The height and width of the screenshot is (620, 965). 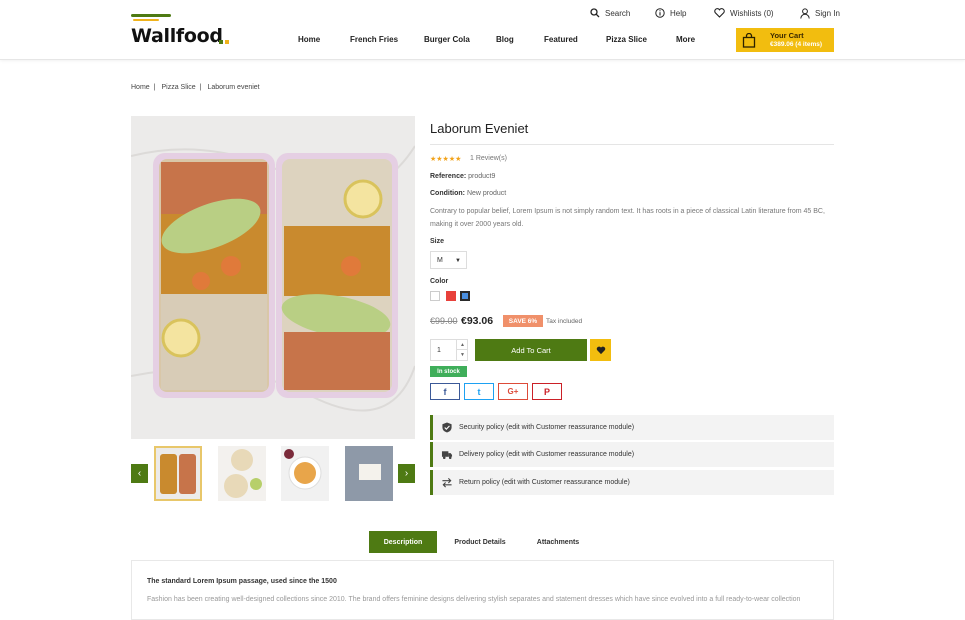 I want to click on breadcrumb: Home | Pizza Slice | Laborum eveniet, so click(x=197, y=87).